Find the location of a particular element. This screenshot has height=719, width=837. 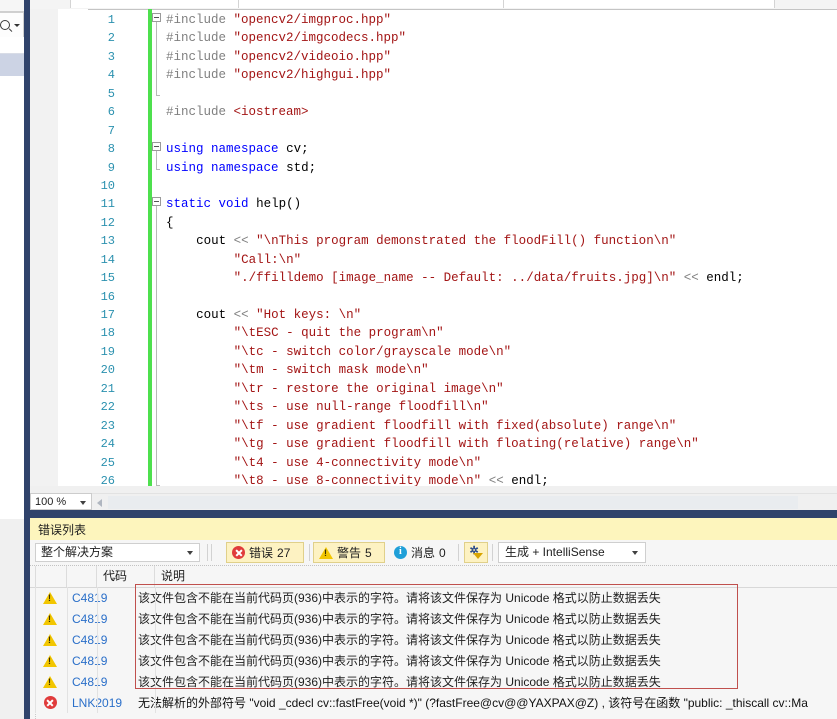

editor-horizontal-scrollbar is located at coordinates (464, 502).